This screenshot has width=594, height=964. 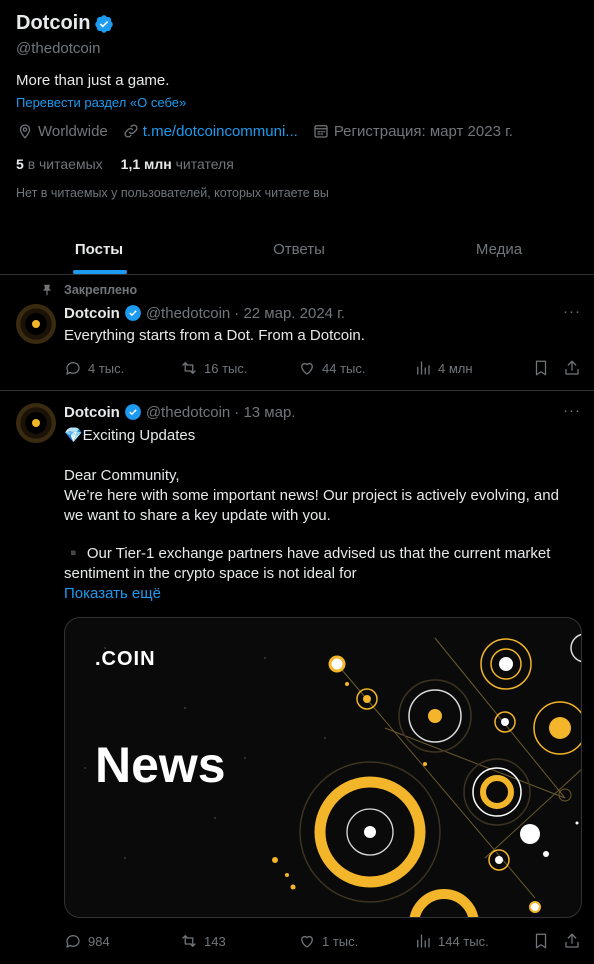 I want to click on tabs-divider, so click(x=297, y=274).